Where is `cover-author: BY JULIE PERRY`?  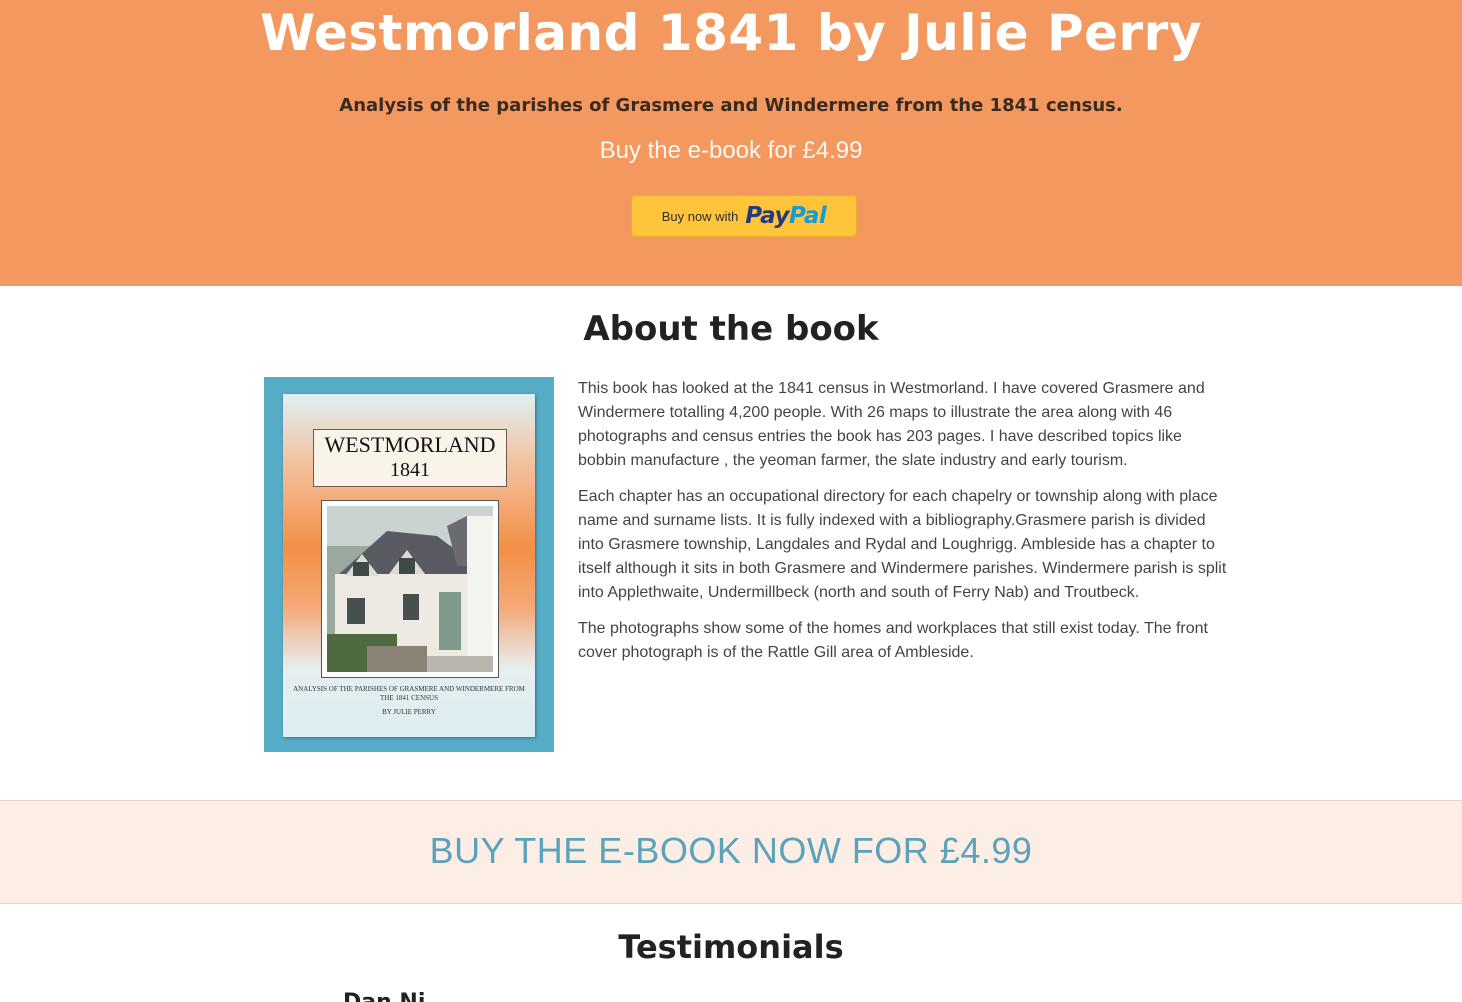
cover-author: BY JULIE PERRY is located at coordinates (409, 712).